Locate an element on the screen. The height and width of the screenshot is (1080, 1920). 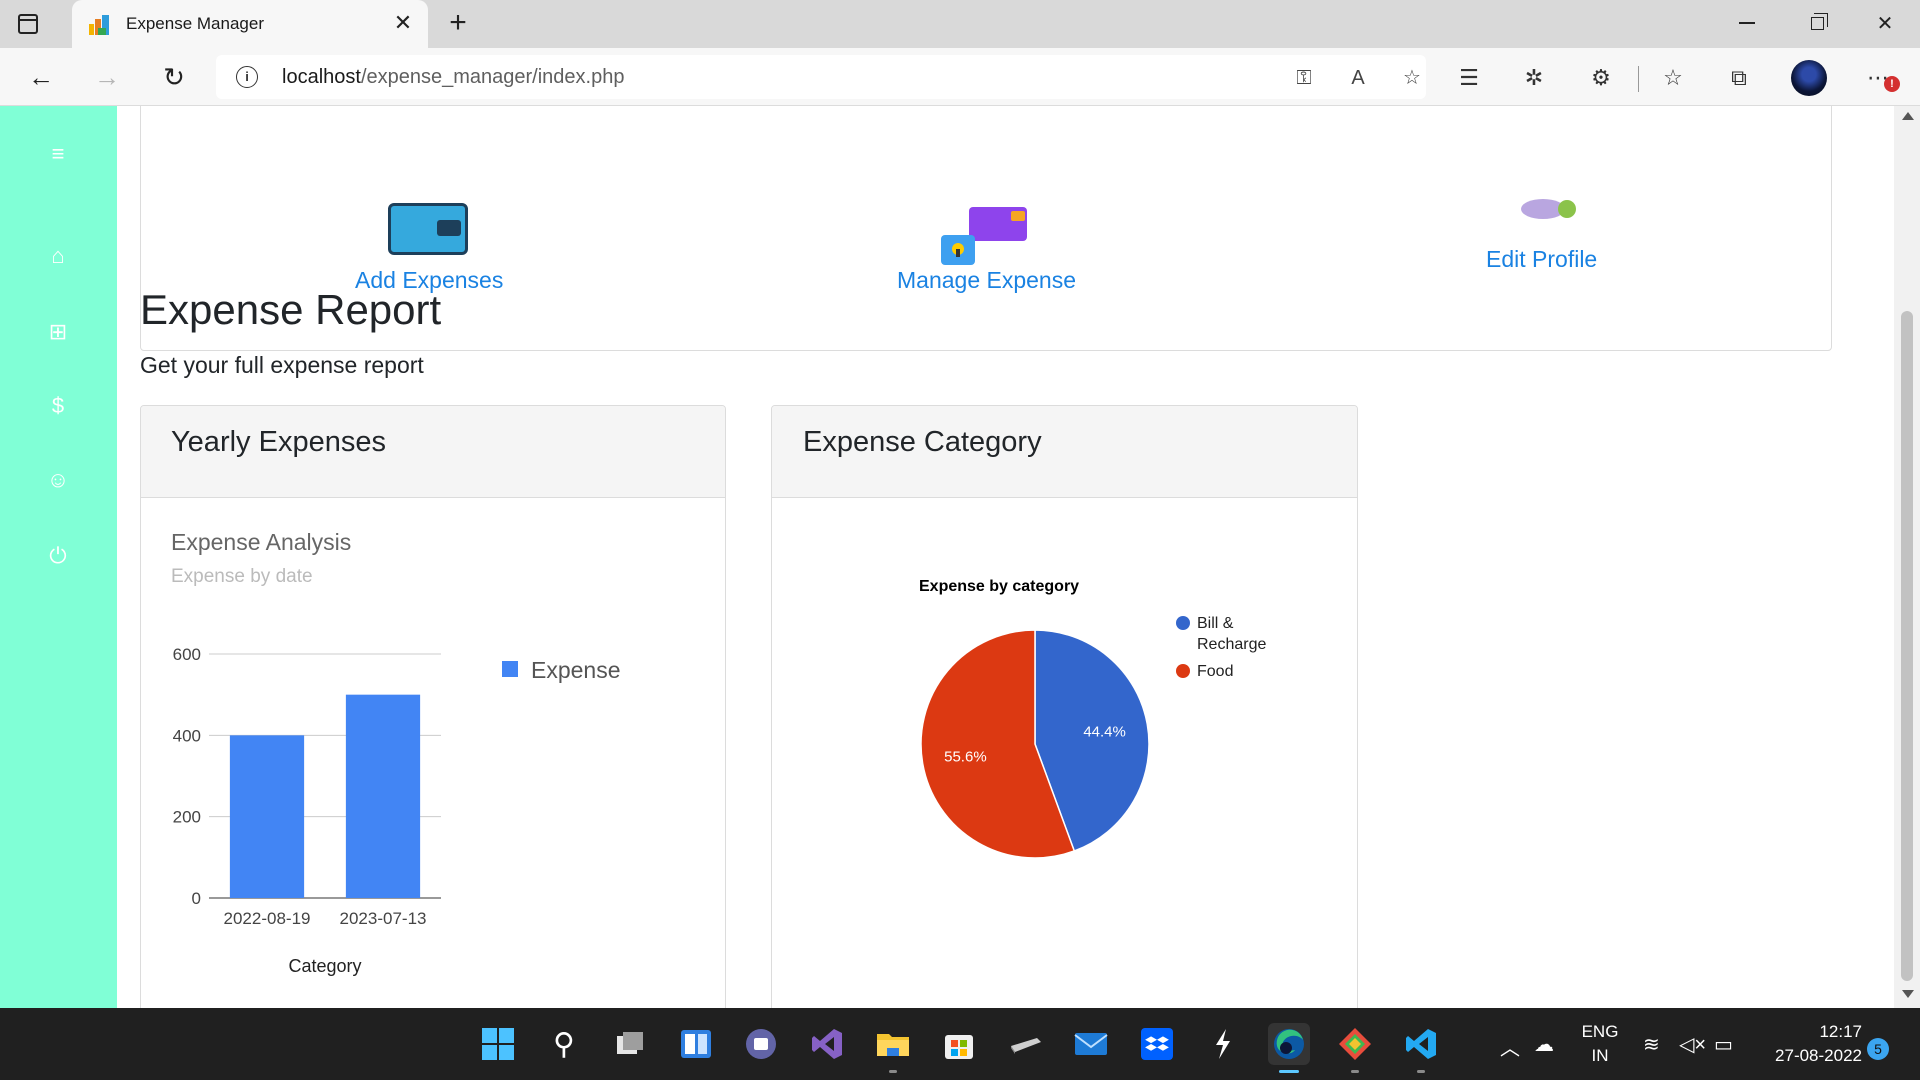
power-icon: ⏻ is located at coordinates (58, 556).